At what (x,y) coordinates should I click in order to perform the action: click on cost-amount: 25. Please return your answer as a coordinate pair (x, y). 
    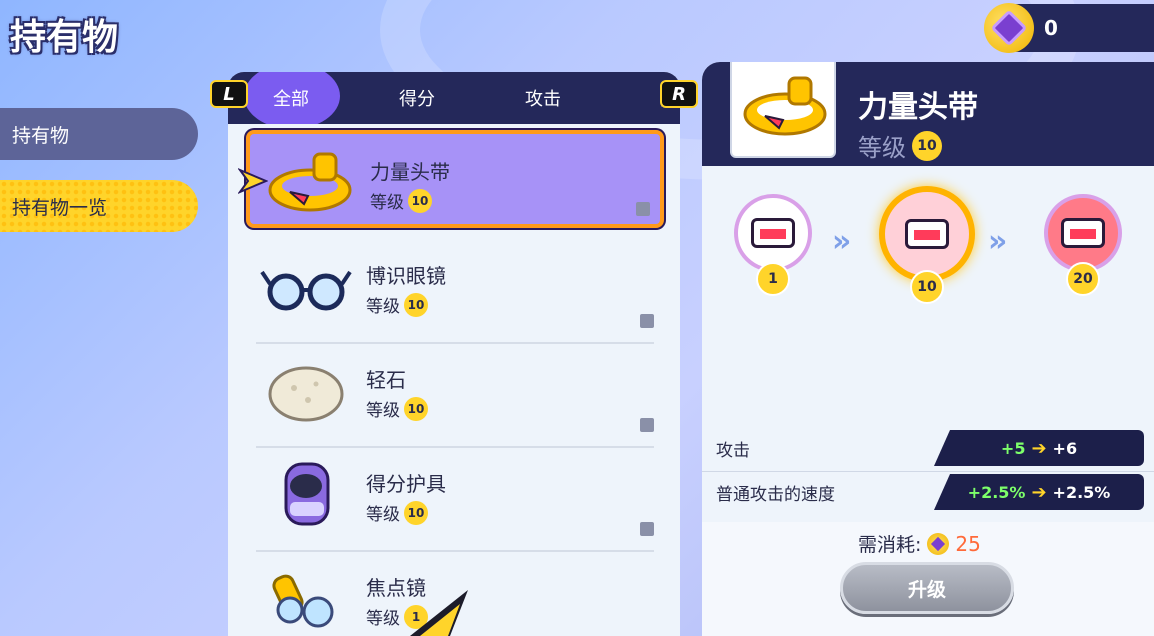
    Looking at the image, I should click on (968, 543).